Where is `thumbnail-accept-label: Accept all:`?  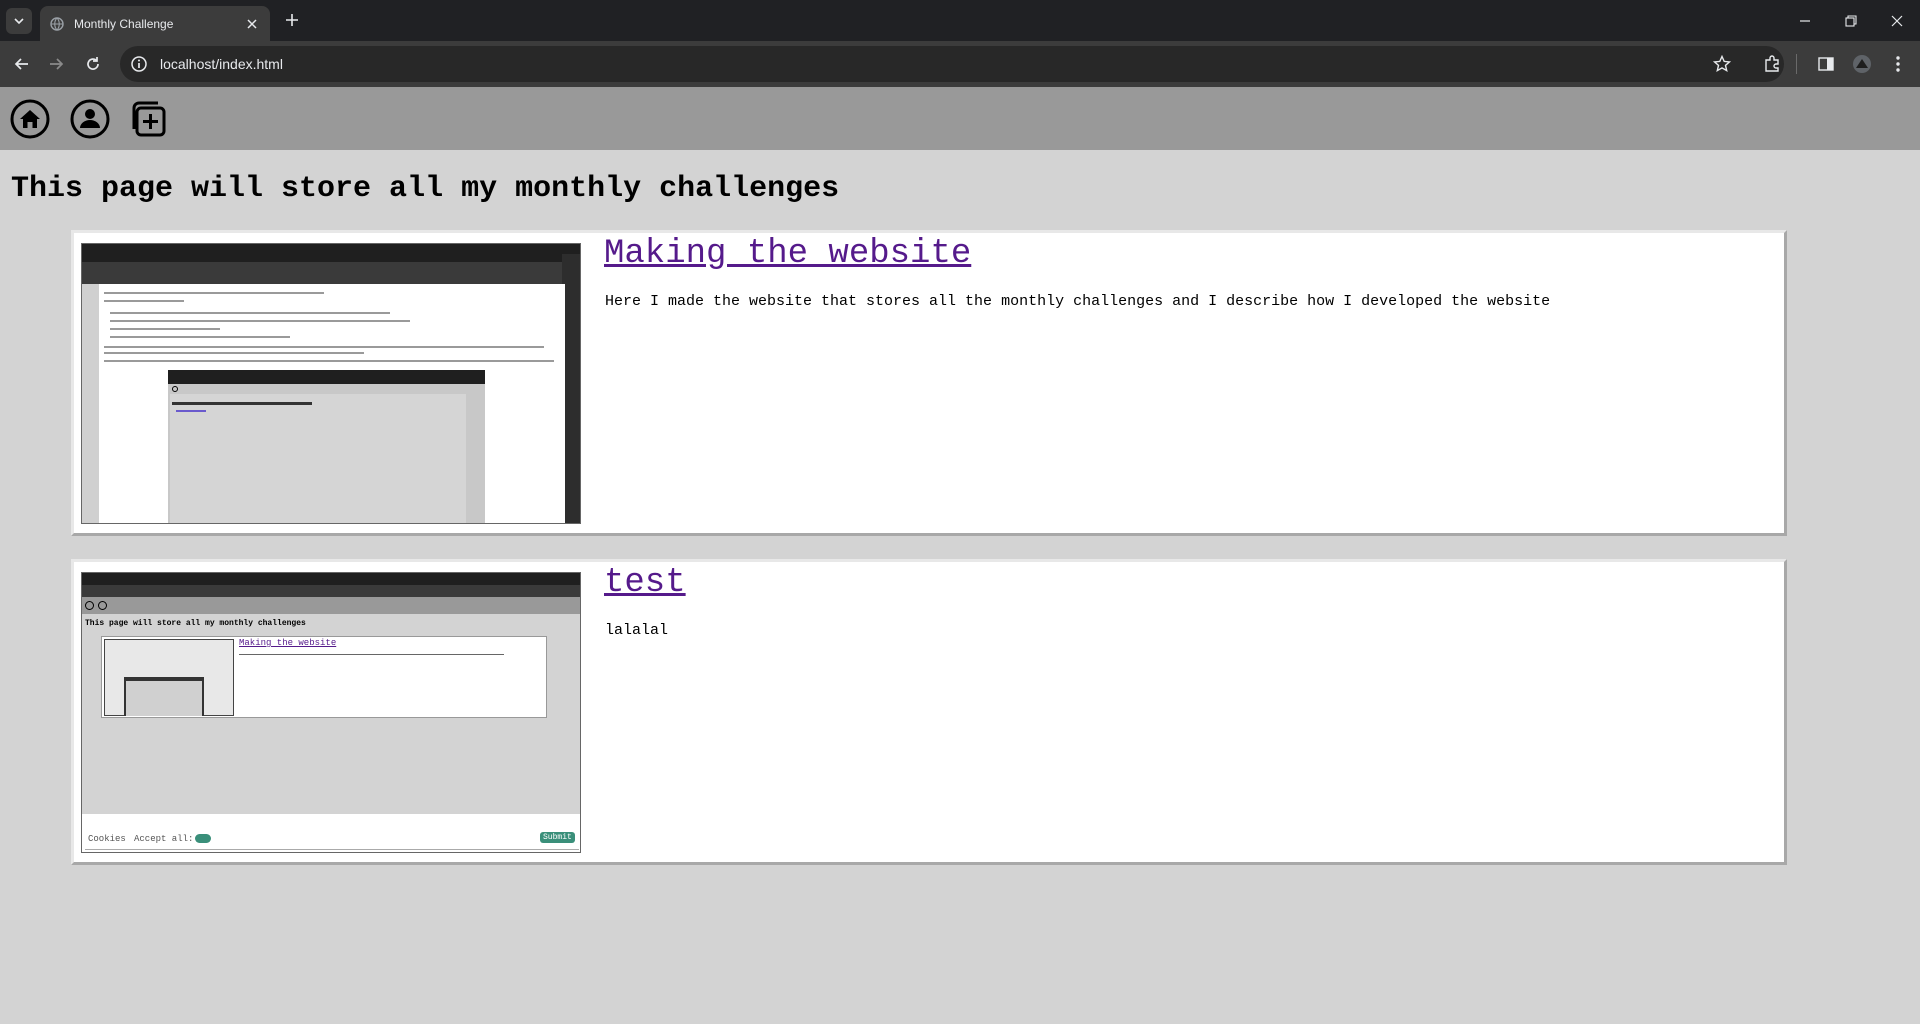 thumbnail-accept-label: Accept all: is located at coordinates (164, 839).